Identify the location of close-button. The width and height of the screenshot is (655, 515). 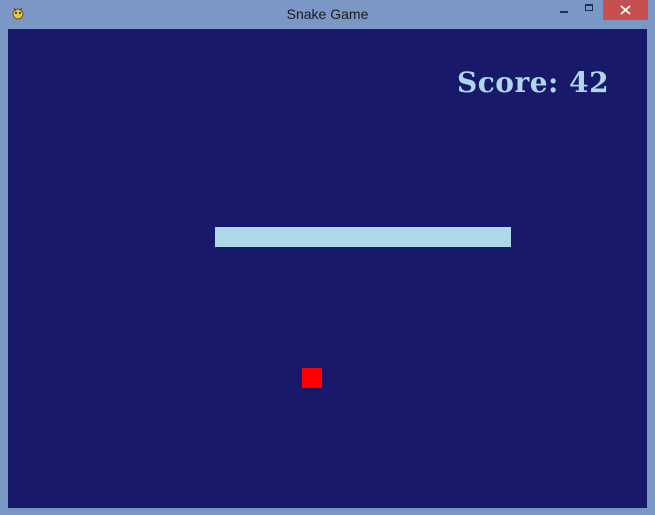
(625, 10).